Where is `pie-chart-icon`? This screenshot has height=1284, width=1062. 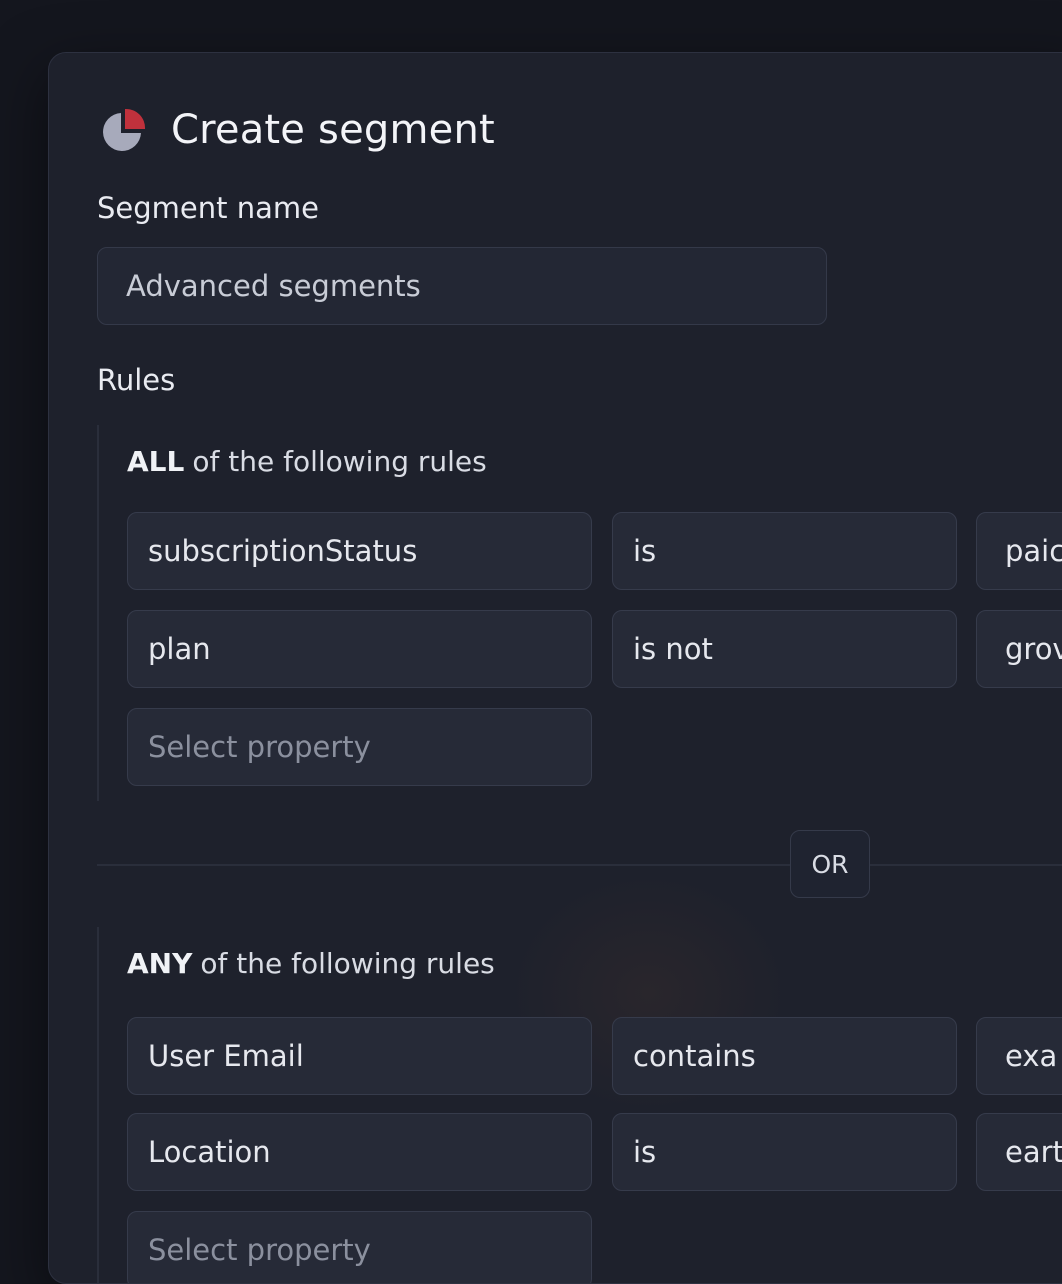
pie-chart-icon is located at coordinates (124, 130).